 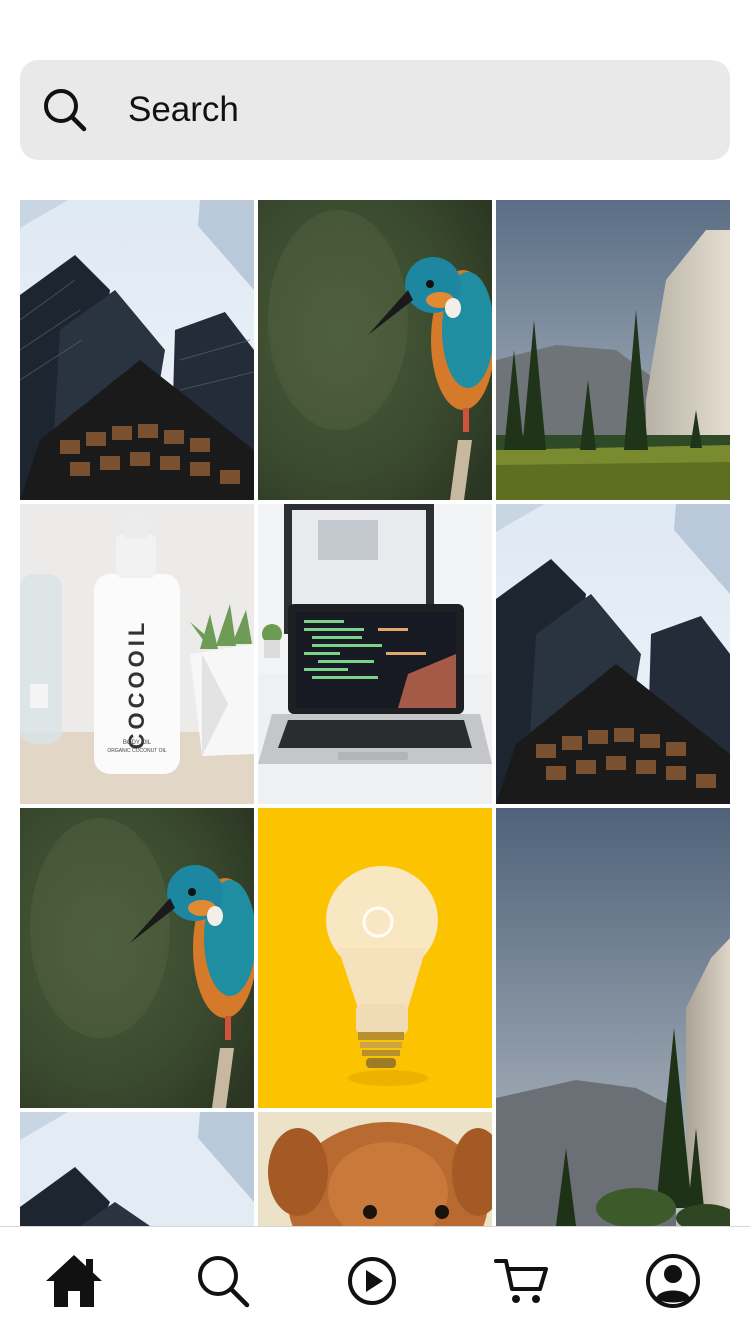 What do you see at coordinates (375, 958) in the screenshot?
I see `grid-photo-light-bulb` at bounding box center [375, 958].